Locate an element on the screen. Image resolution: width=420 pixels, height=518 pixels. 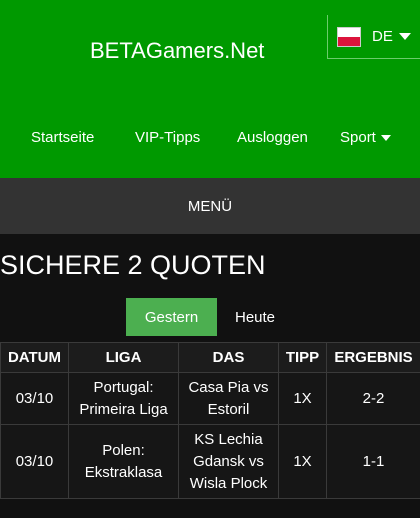
page-title: SICHERE 2 QUOTEN is located at coordinates (133, 265).